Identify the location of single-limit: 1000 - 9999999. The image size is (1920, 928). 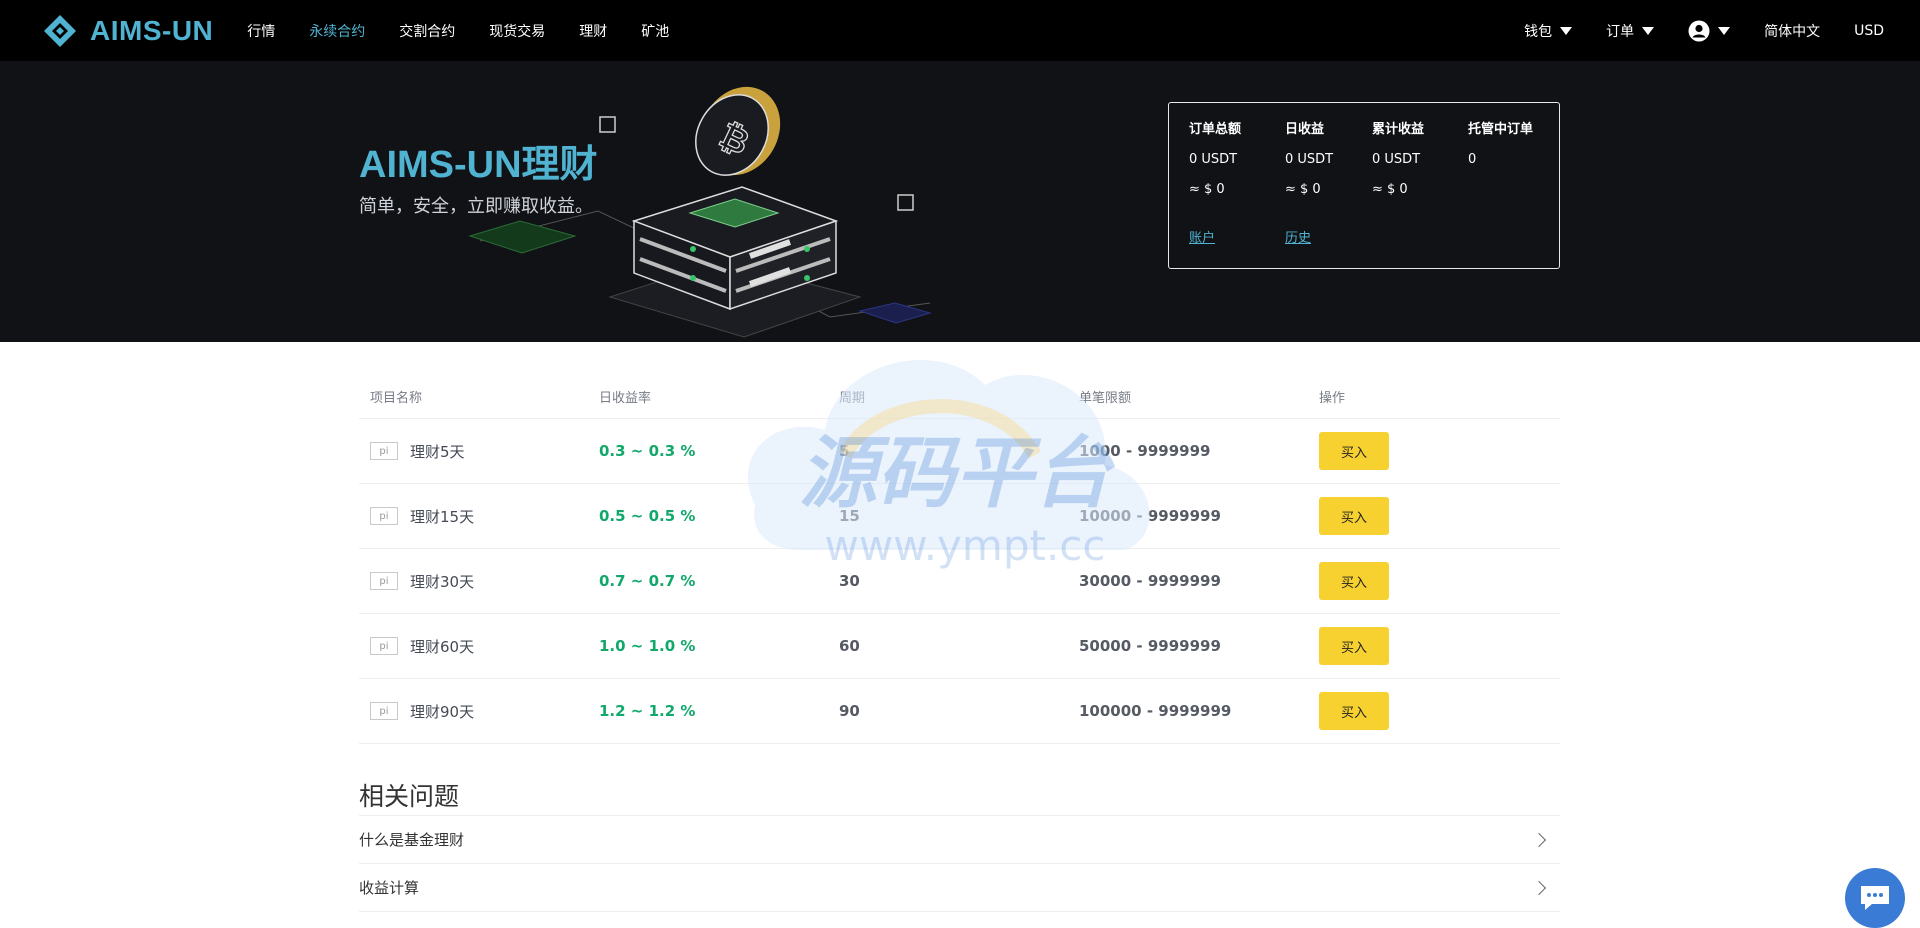
(1145, 451).